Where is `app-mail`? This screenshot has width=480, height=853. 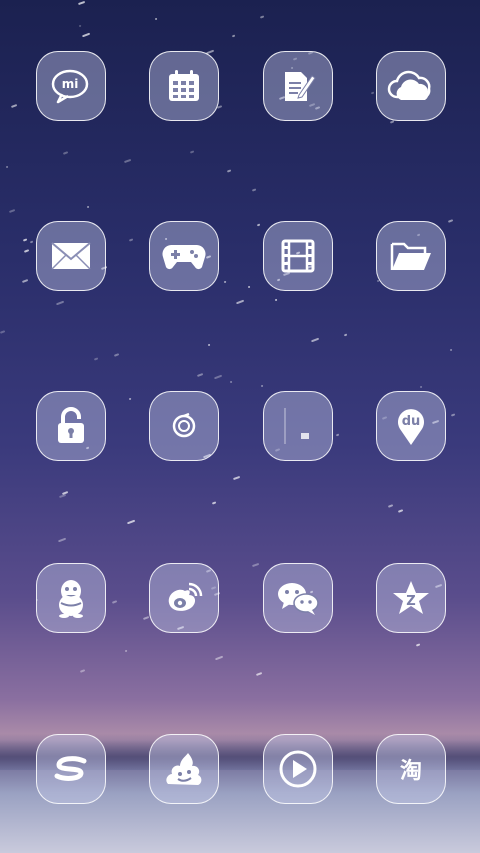 app-mail is located at coordinates (71, 256).